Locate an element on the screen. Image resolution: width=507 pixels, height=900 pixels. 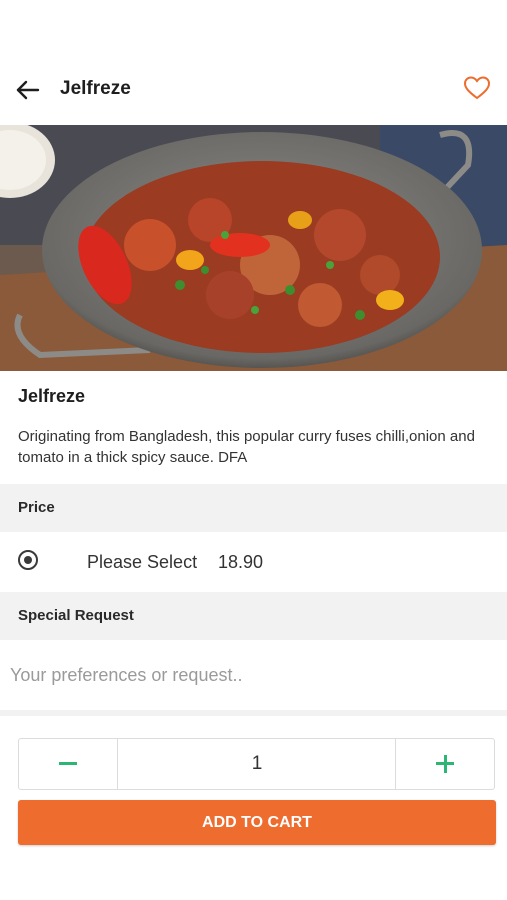
special-request-input is located at coordinates (253, 675).